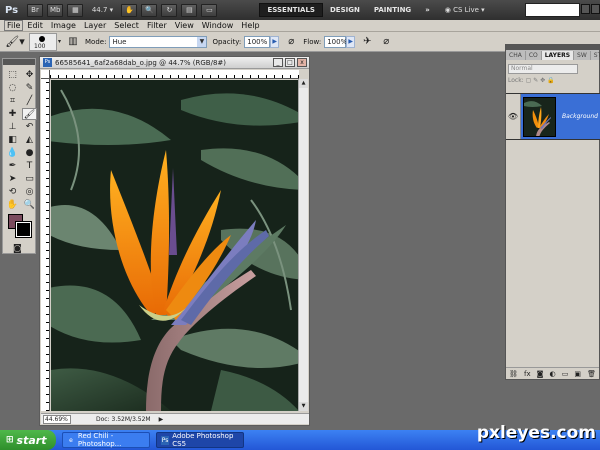  Describe the element at coordinates (303, 406) in the screenshot. I see `scroll-down-icon: ▼` at that location.